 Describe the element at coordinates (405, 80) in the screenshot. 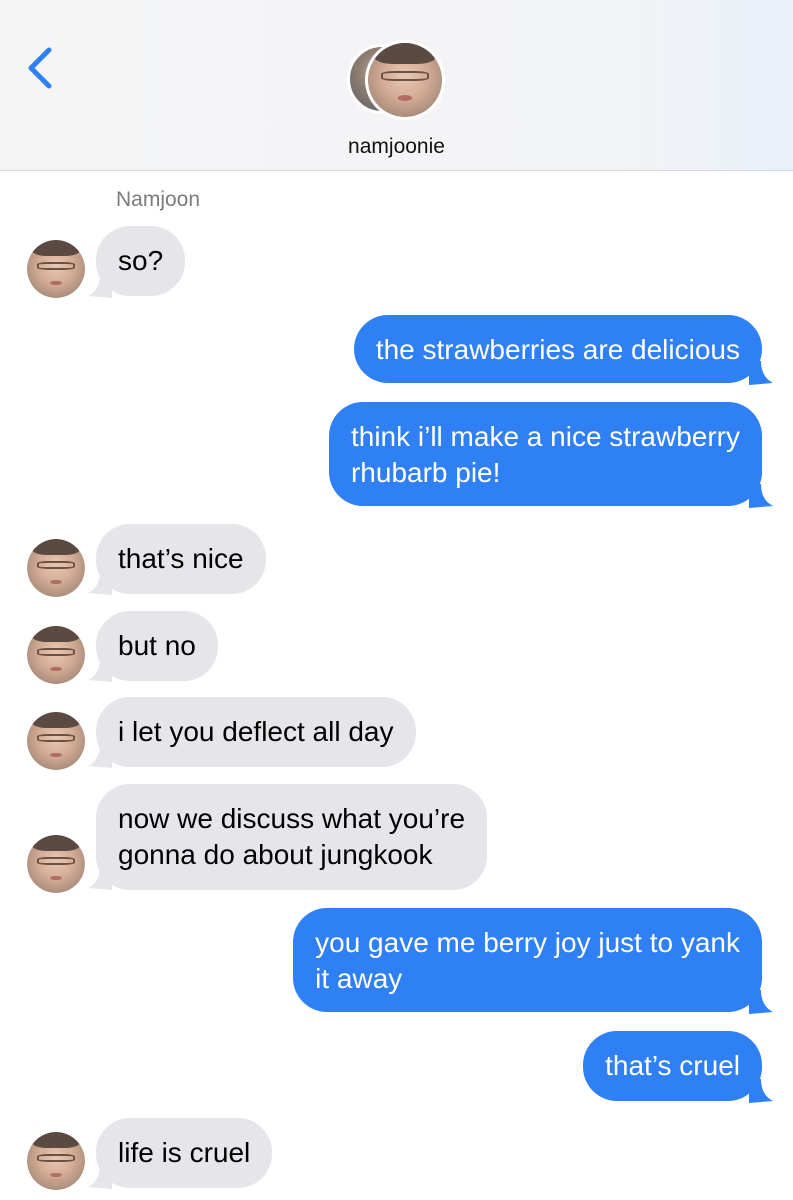

I see `contact-avatar` at that location.